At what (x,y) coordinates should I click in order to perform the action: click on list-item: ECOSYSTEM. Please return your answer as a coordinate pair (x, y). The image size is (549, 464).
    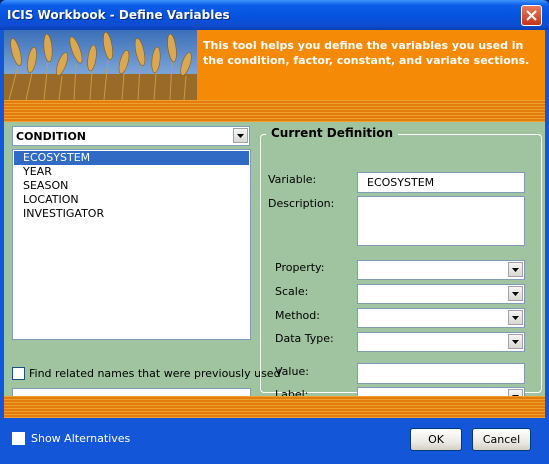
    Looking at the image, I should click on (131, 158).